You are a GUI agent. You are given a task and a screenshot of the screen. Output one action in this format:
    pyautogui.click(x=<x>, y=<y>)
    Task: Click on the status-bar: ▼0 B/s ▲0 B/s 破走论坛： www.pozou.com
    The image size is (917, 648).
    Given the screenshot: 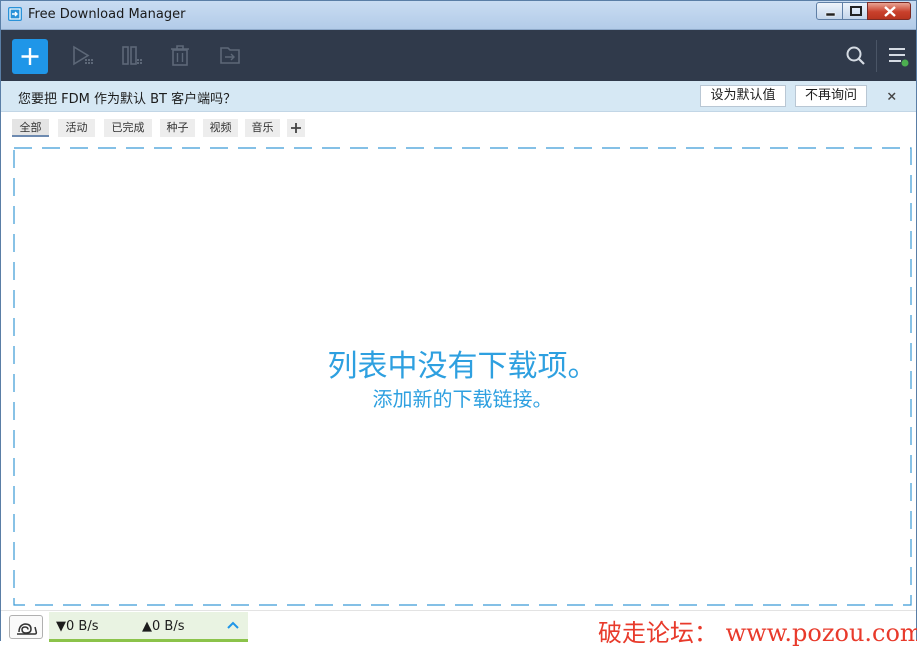 What is the action you would take?
    pyautogui.click(x=459, y=628)
    